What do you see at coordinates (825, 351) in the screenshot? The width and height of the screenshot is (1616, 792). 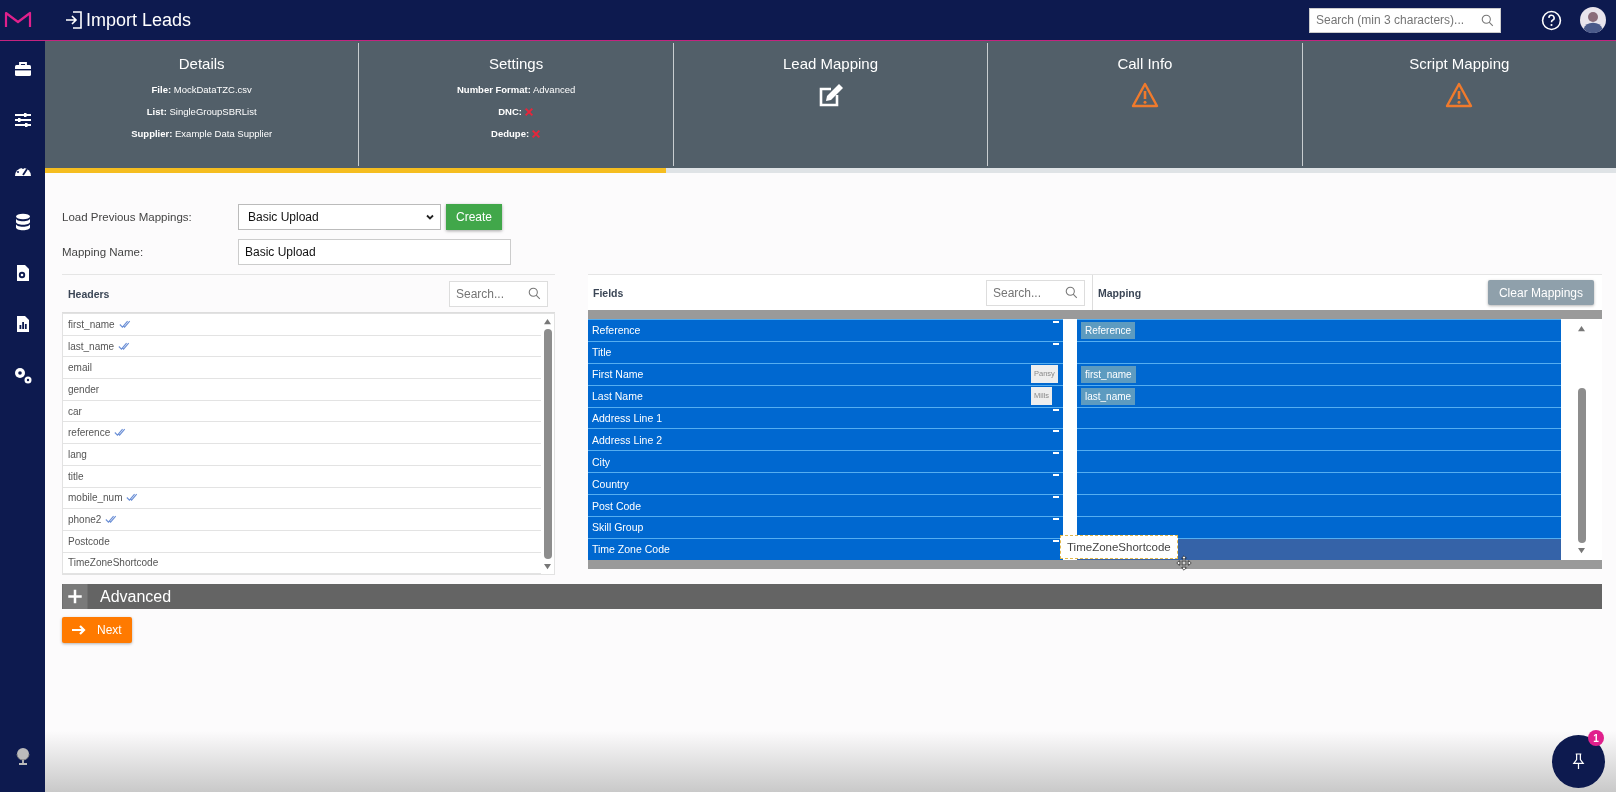 I see `field-row: Title` at bounding box center [825, 351].